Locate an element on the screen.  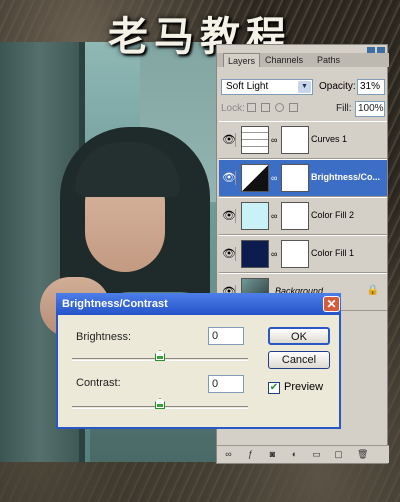
panel-bottom-toolbar: ∞ ƒ ◙ ◐ ▭ ▢ 🗑 is located at coordinates (303, 454).